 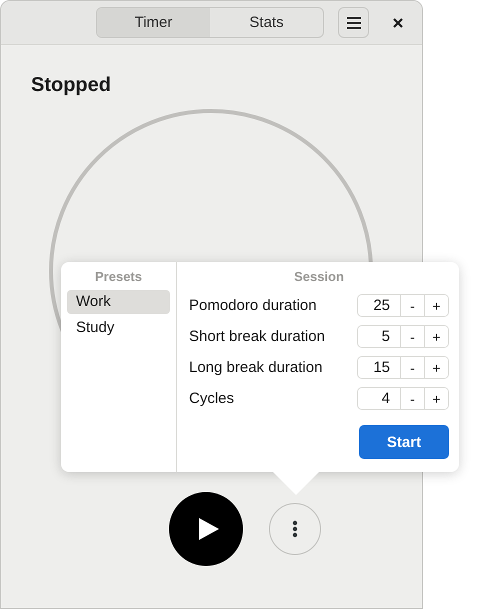 What do you see at coordinates (266, 22) in the screenshot?
I see `view-tab: Stats` at bounding box center [266, 22].